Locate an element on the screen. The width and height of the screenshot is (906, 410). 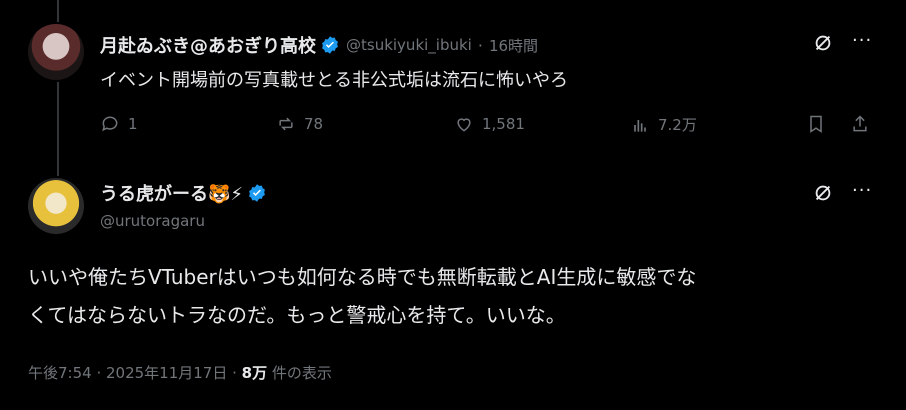
display-name: うる虎がーる🐯⚡ is located at coordinates (171, 193).